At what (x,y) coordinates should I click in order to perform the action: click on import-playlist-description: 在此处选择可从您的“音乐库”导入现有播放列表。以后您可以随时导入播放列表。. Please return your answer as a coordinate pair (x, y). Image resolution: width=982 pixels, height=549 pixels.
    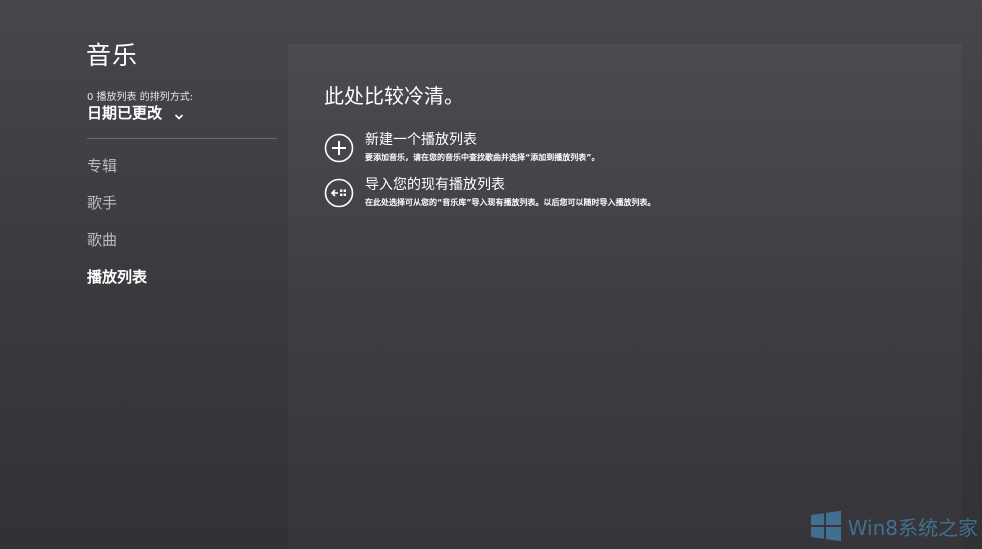
    Looking at the image, I should click on (510, 202).